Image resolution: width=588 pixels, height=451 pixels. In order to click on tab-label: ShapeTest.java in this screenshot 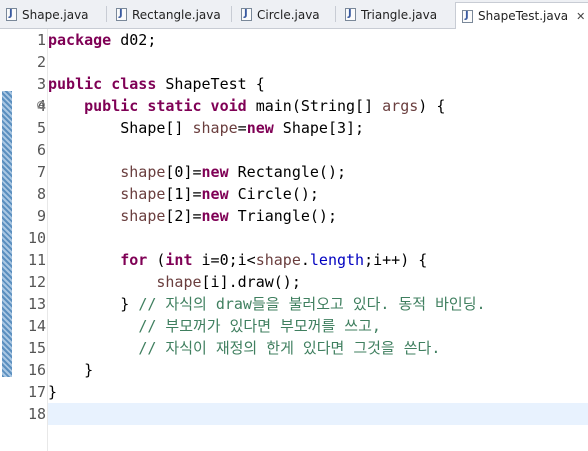, I will do `click(523, 16)`.